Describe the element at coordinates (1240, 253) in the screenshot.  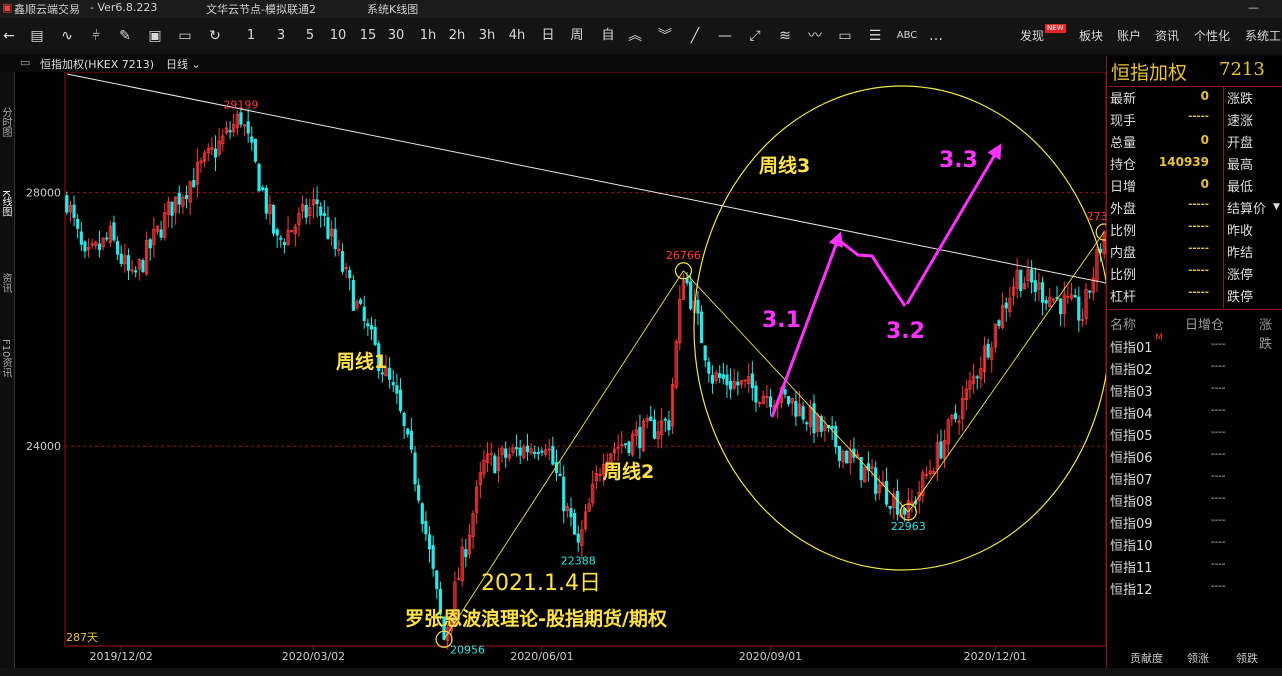
I see `quote-right-label: 昨结` at that location.